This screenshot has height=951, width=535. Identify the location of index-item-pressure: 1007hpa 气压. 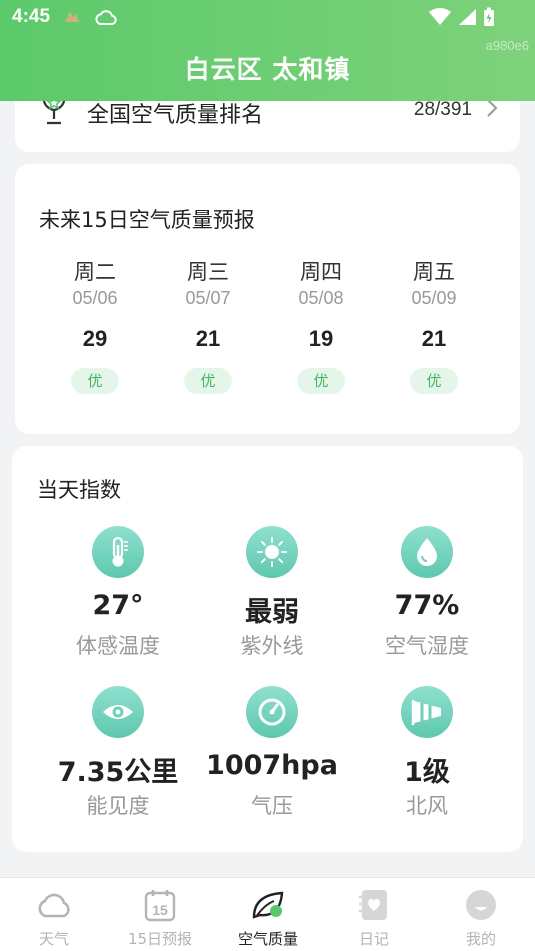
(272, 753).